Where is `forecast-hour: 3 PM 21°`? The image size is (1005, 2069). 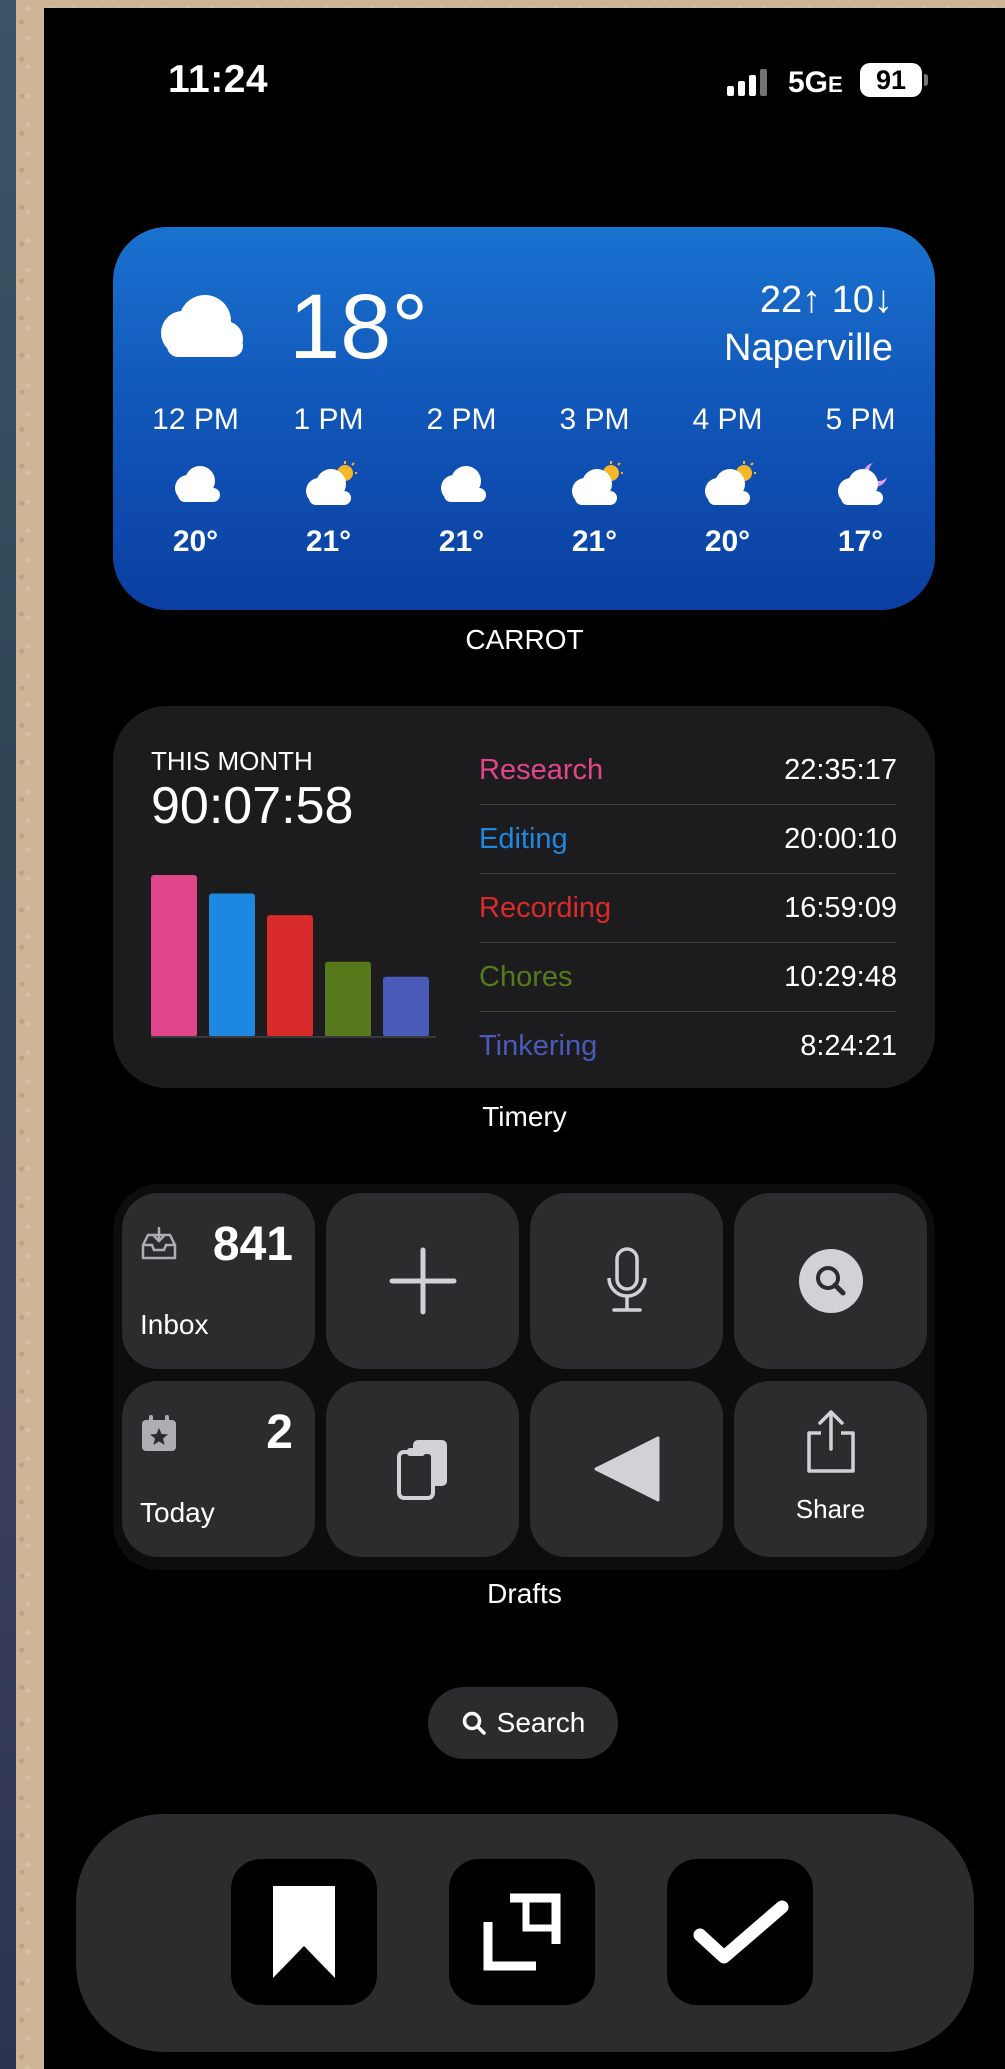 forecast-hour: 3 PM 21° is located at coordinates (594, 481).